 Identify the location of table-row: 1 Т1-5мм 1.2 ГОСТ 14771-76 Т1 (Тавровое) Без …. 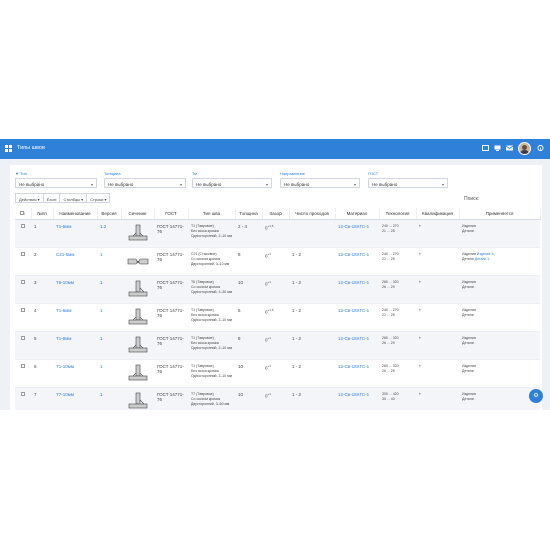
(277, 233).